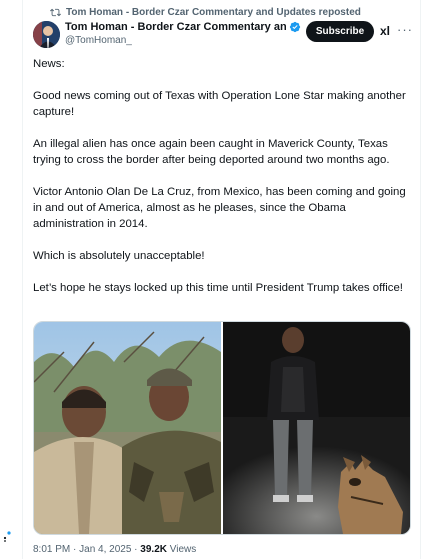 This screenshot has width=439, height=559. Describe the element at coordinates (181, 549) in the screenshot. I see `views-label: Views` at that location.